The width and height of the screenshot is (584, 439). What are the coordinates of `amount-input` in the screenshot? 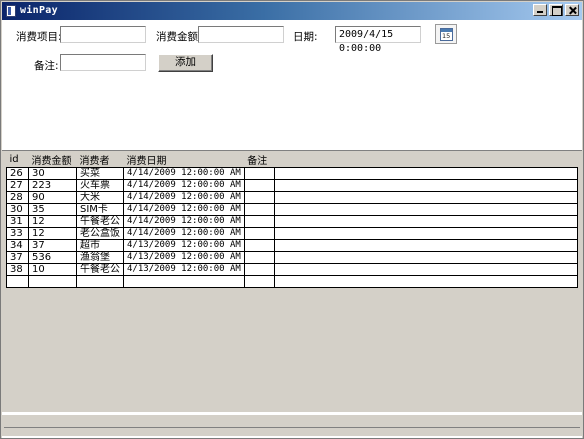 It's located at (241, 34).